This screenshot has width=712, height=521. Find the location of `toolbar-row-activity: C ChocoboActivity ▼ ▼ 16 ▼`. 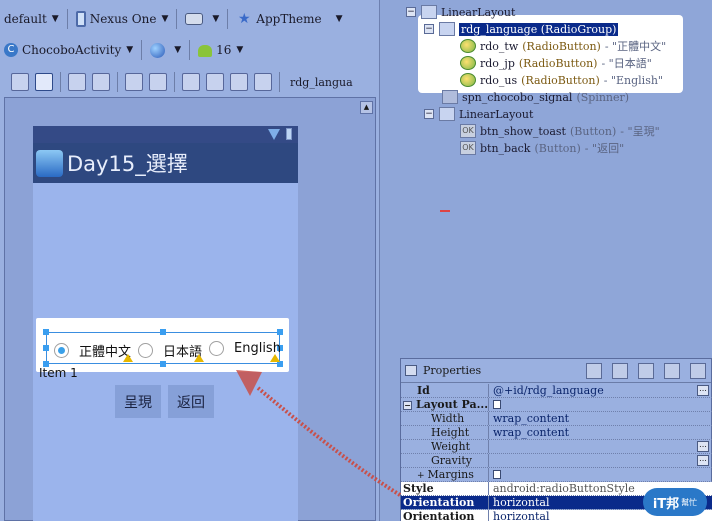

toolbar-row-activity: C ChocoboActivity ▼ ▼ 16 ▼ is located at coordinates (123, 50).